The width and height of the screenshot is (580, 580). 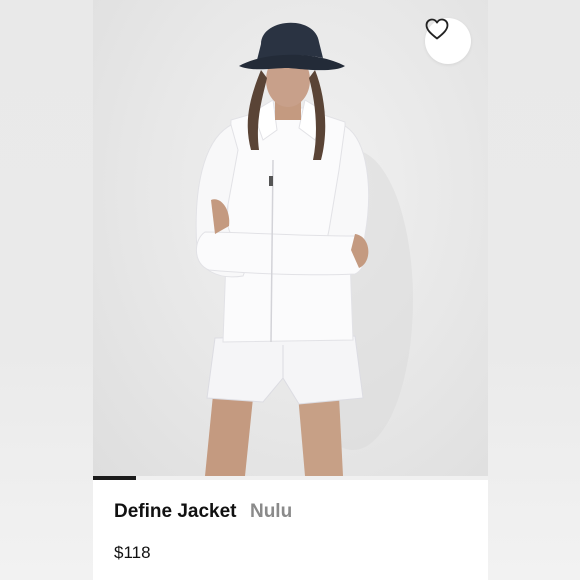 I want to click on product-name: Define Jacket, so click(x=175, y=511).